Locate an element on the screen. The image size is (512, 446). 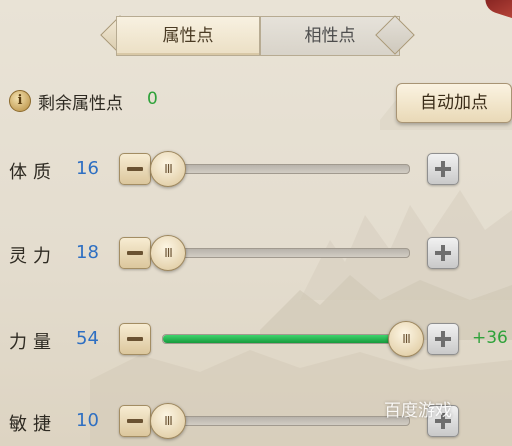
attribute-row-spirit: 灵力 18 III is located at coordinates (256, 254).